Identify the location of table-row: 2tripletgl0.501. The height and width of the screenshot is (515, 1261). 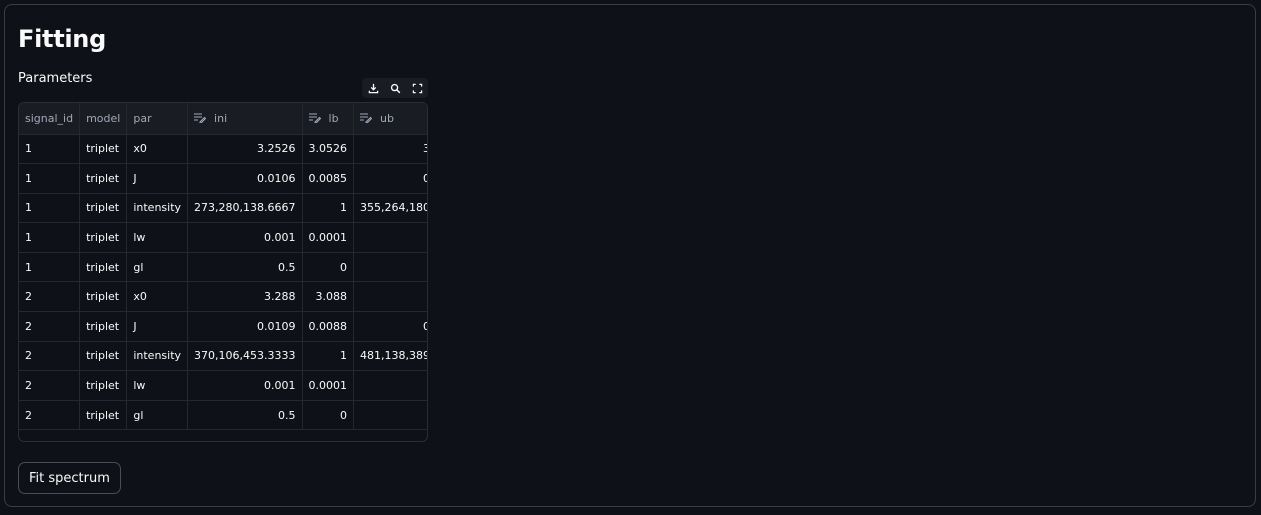
(223, 415).